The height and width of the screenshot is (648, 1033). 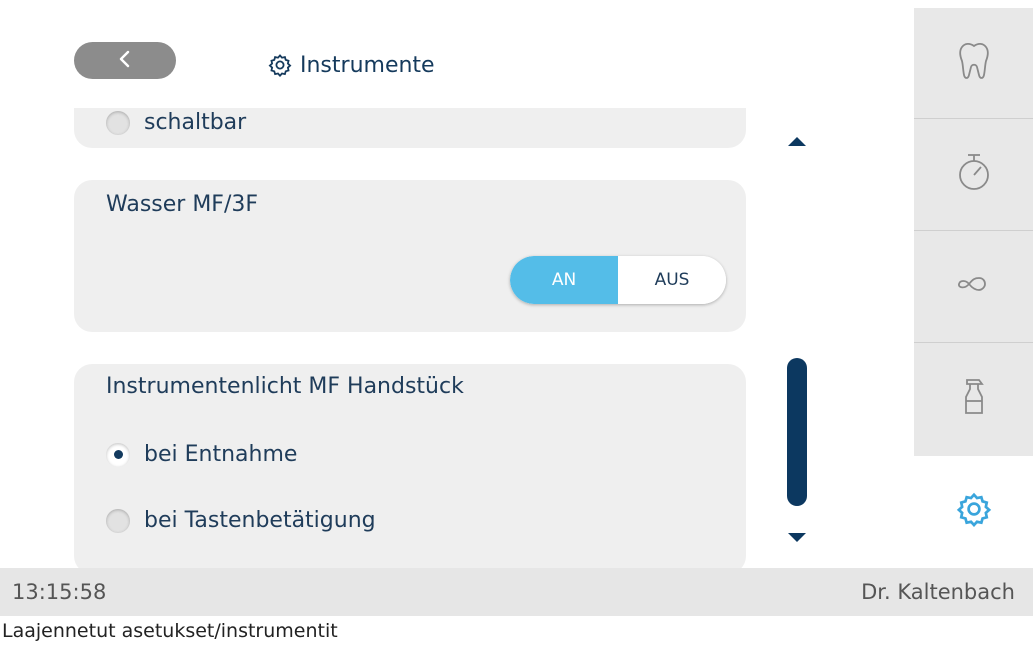 I want to click on radio-label: bei Entnahme, so click(x=221, y=454).